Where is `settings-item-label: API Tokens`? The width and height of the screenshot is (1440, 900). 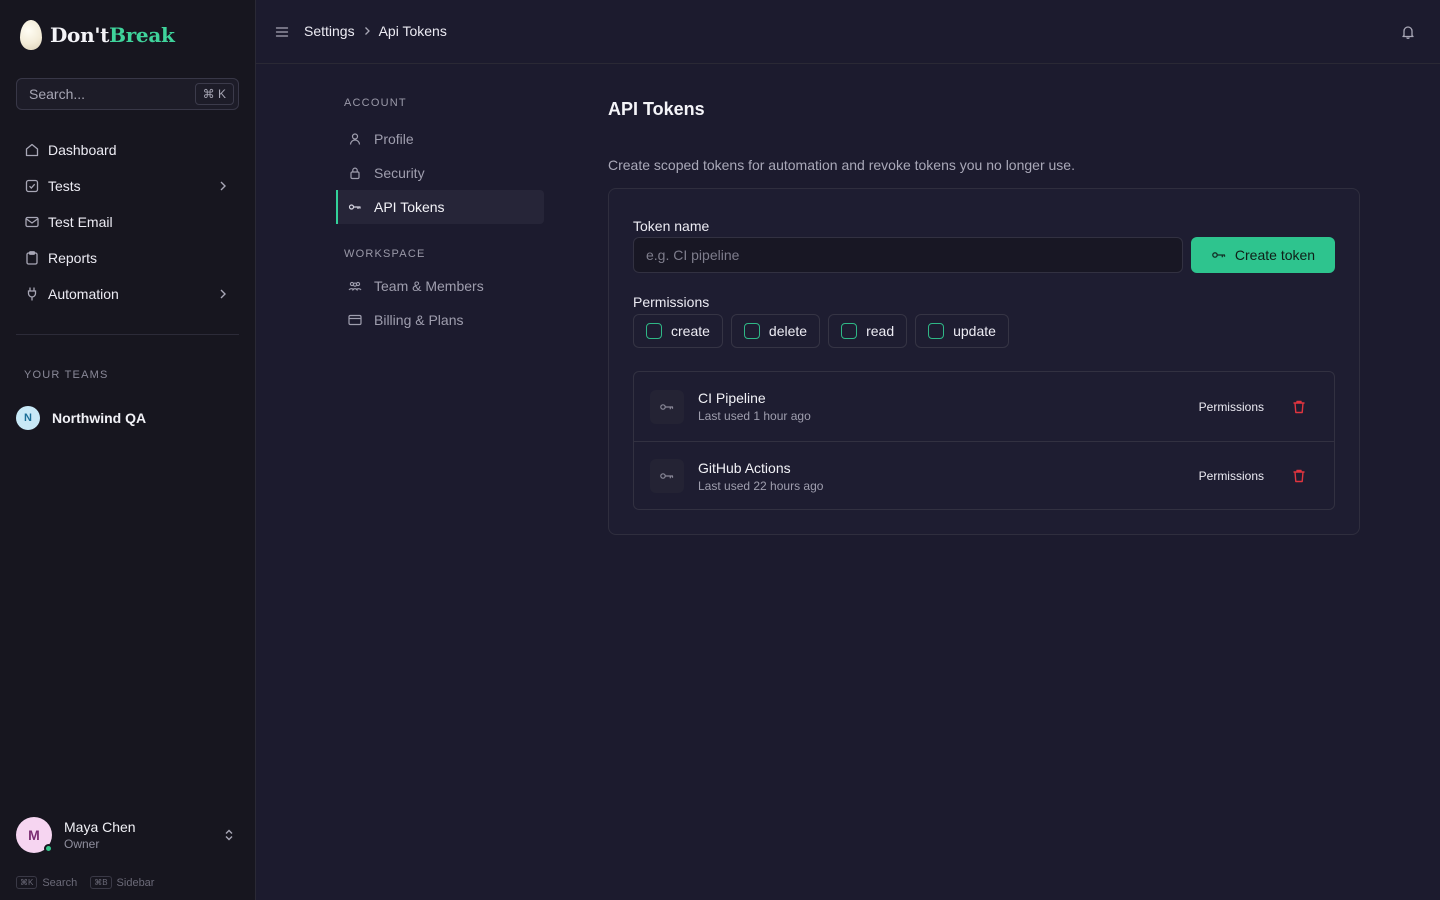 settings-item-label: API Tokens is located at coordinates (409, 207).